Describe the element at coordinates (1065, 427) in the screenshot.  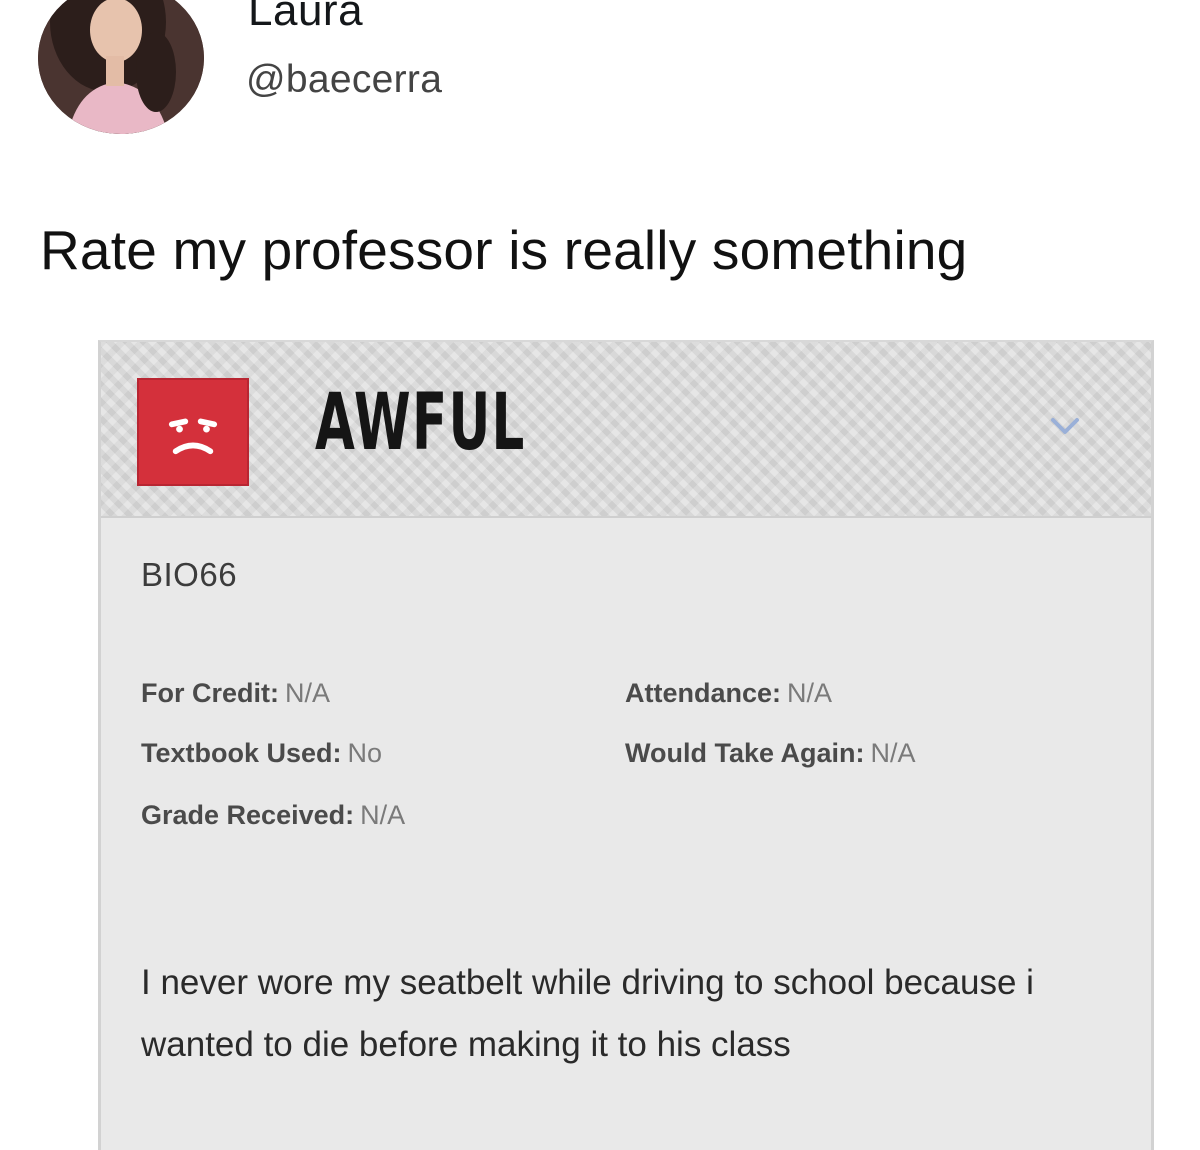
I see `chevron-down-icon` at that location.